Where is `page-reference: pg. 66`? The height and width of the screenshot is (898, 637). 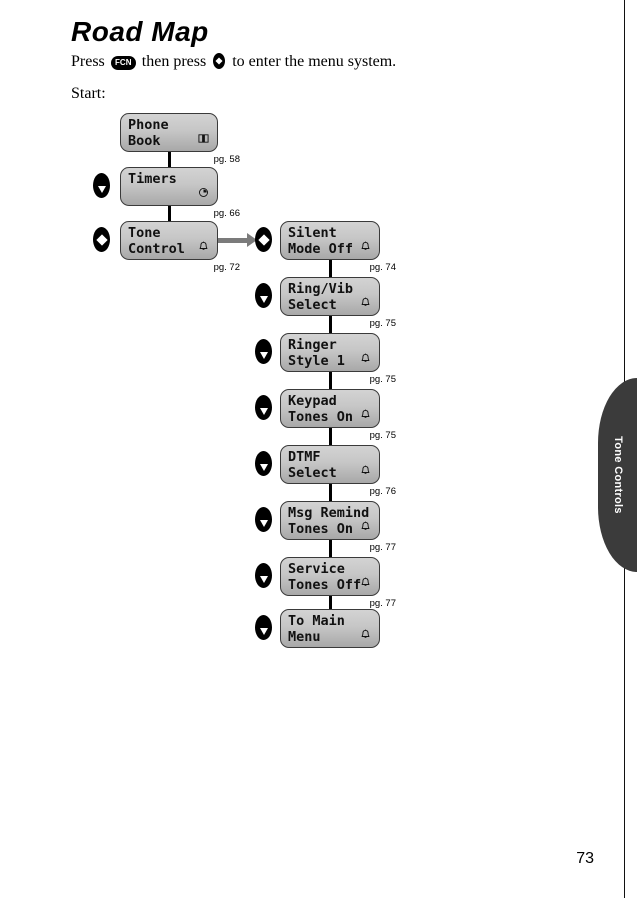
page-reference: pg. 66 is located at coordinates (226, 213).